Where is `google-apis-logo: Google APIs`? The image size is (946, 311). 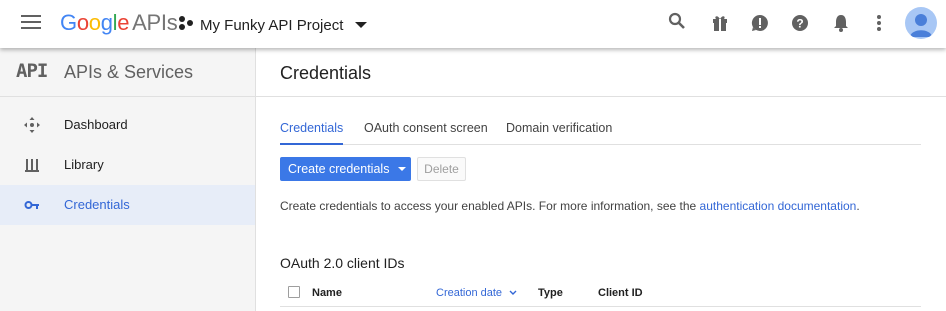
google-apis-logo: Google APIs is located at coordinates (119, 23).